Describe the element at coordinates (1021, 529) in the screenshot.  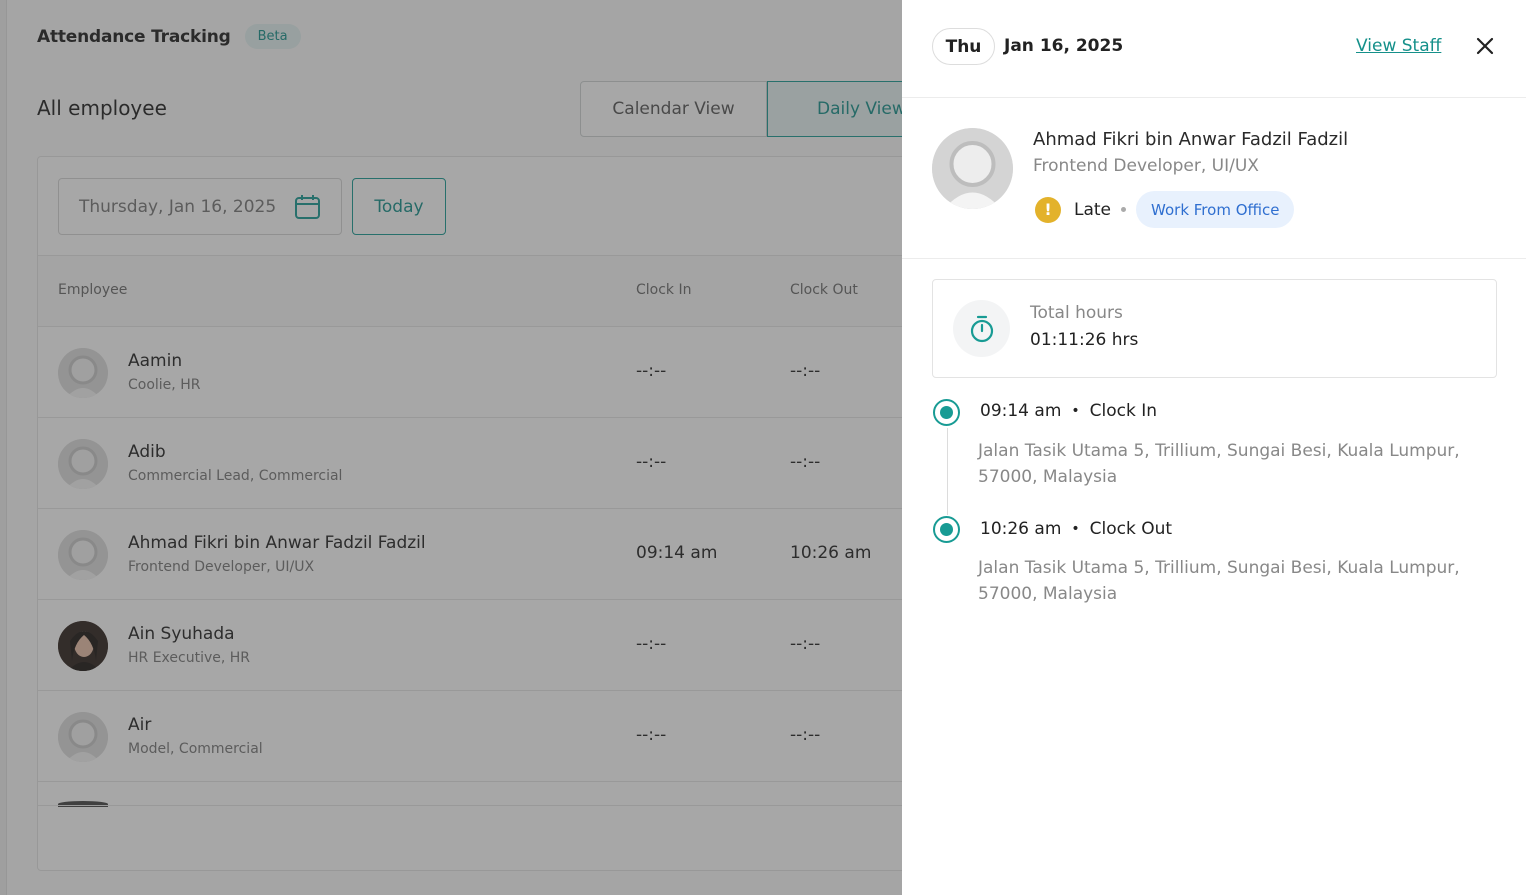
I see `event-time: 10:26 am` at that location.